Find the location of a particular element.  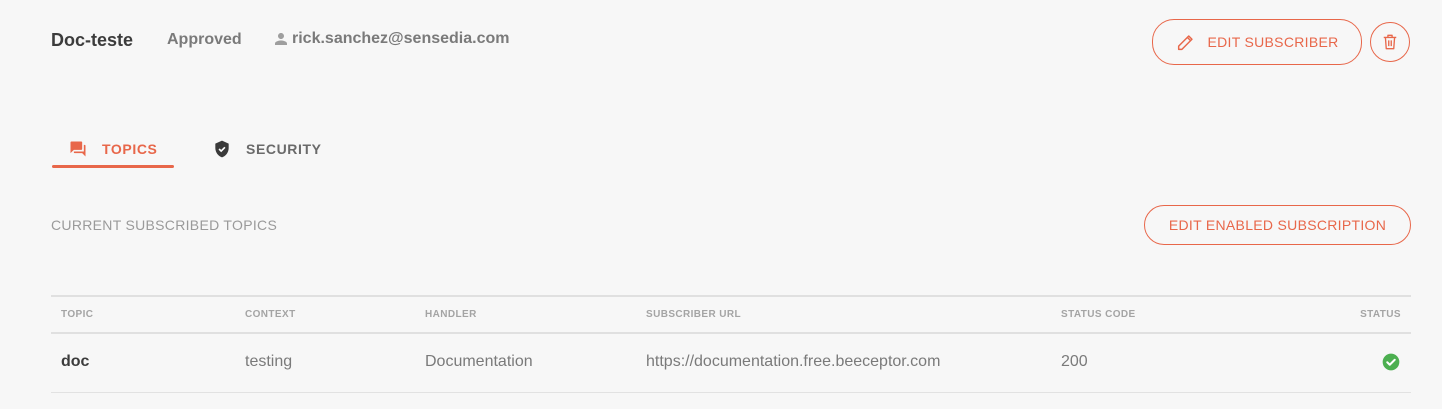

column-header-topic: TOPIC is located at coordinates (77, 314).